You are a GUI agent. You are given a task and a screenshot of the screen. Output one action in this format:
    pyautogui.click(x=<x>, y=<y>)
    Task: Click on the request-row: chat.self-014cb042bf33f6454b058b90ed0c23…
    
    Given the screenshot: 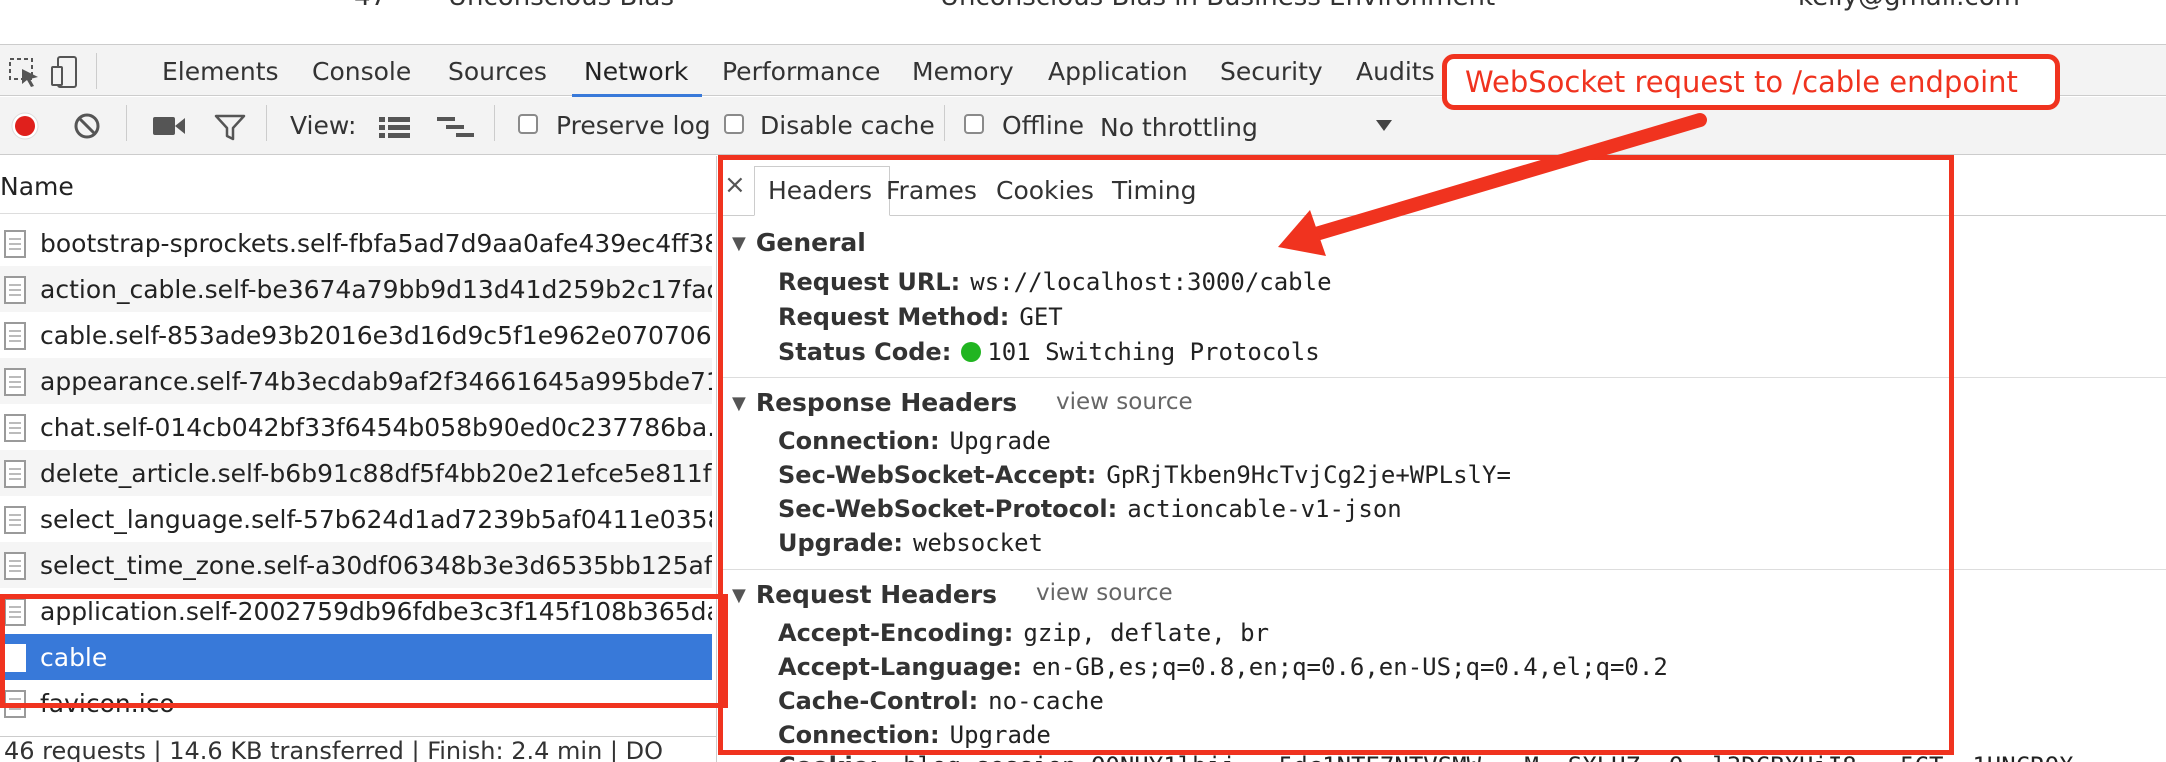 What is the action you would take?
    pyautogui.click(x=356, y=427)
    